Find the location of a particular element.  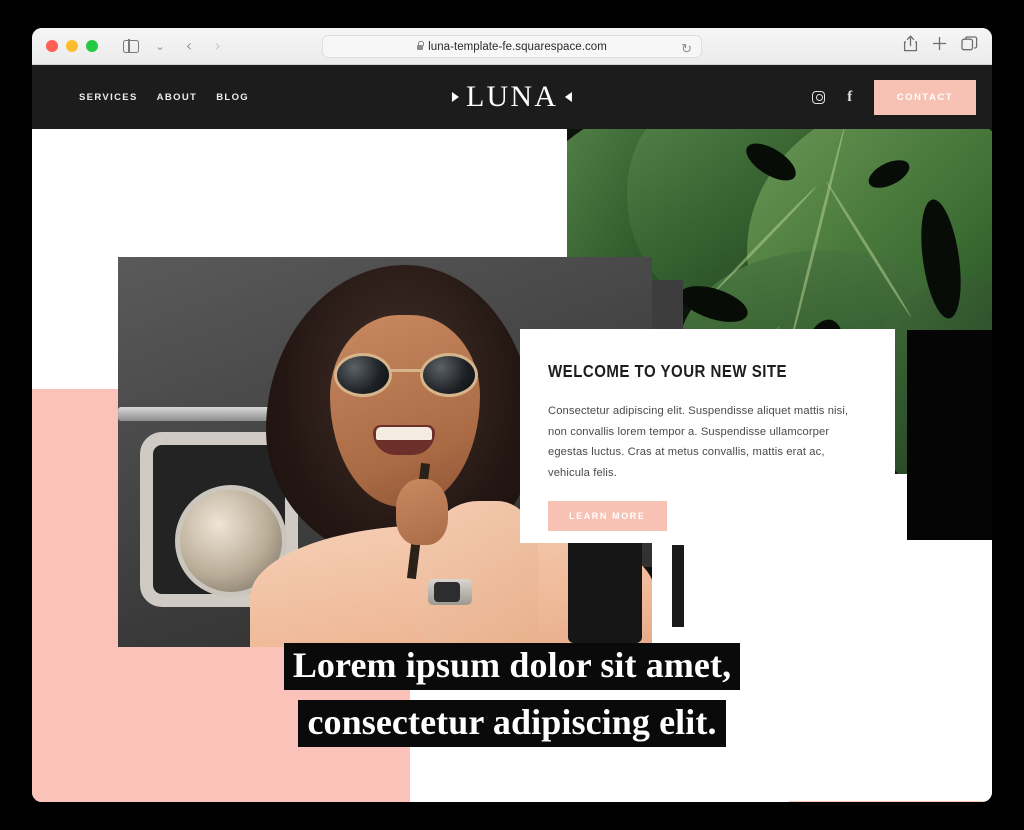

reload-icon: ↻ is located at coordinates (686, 49).